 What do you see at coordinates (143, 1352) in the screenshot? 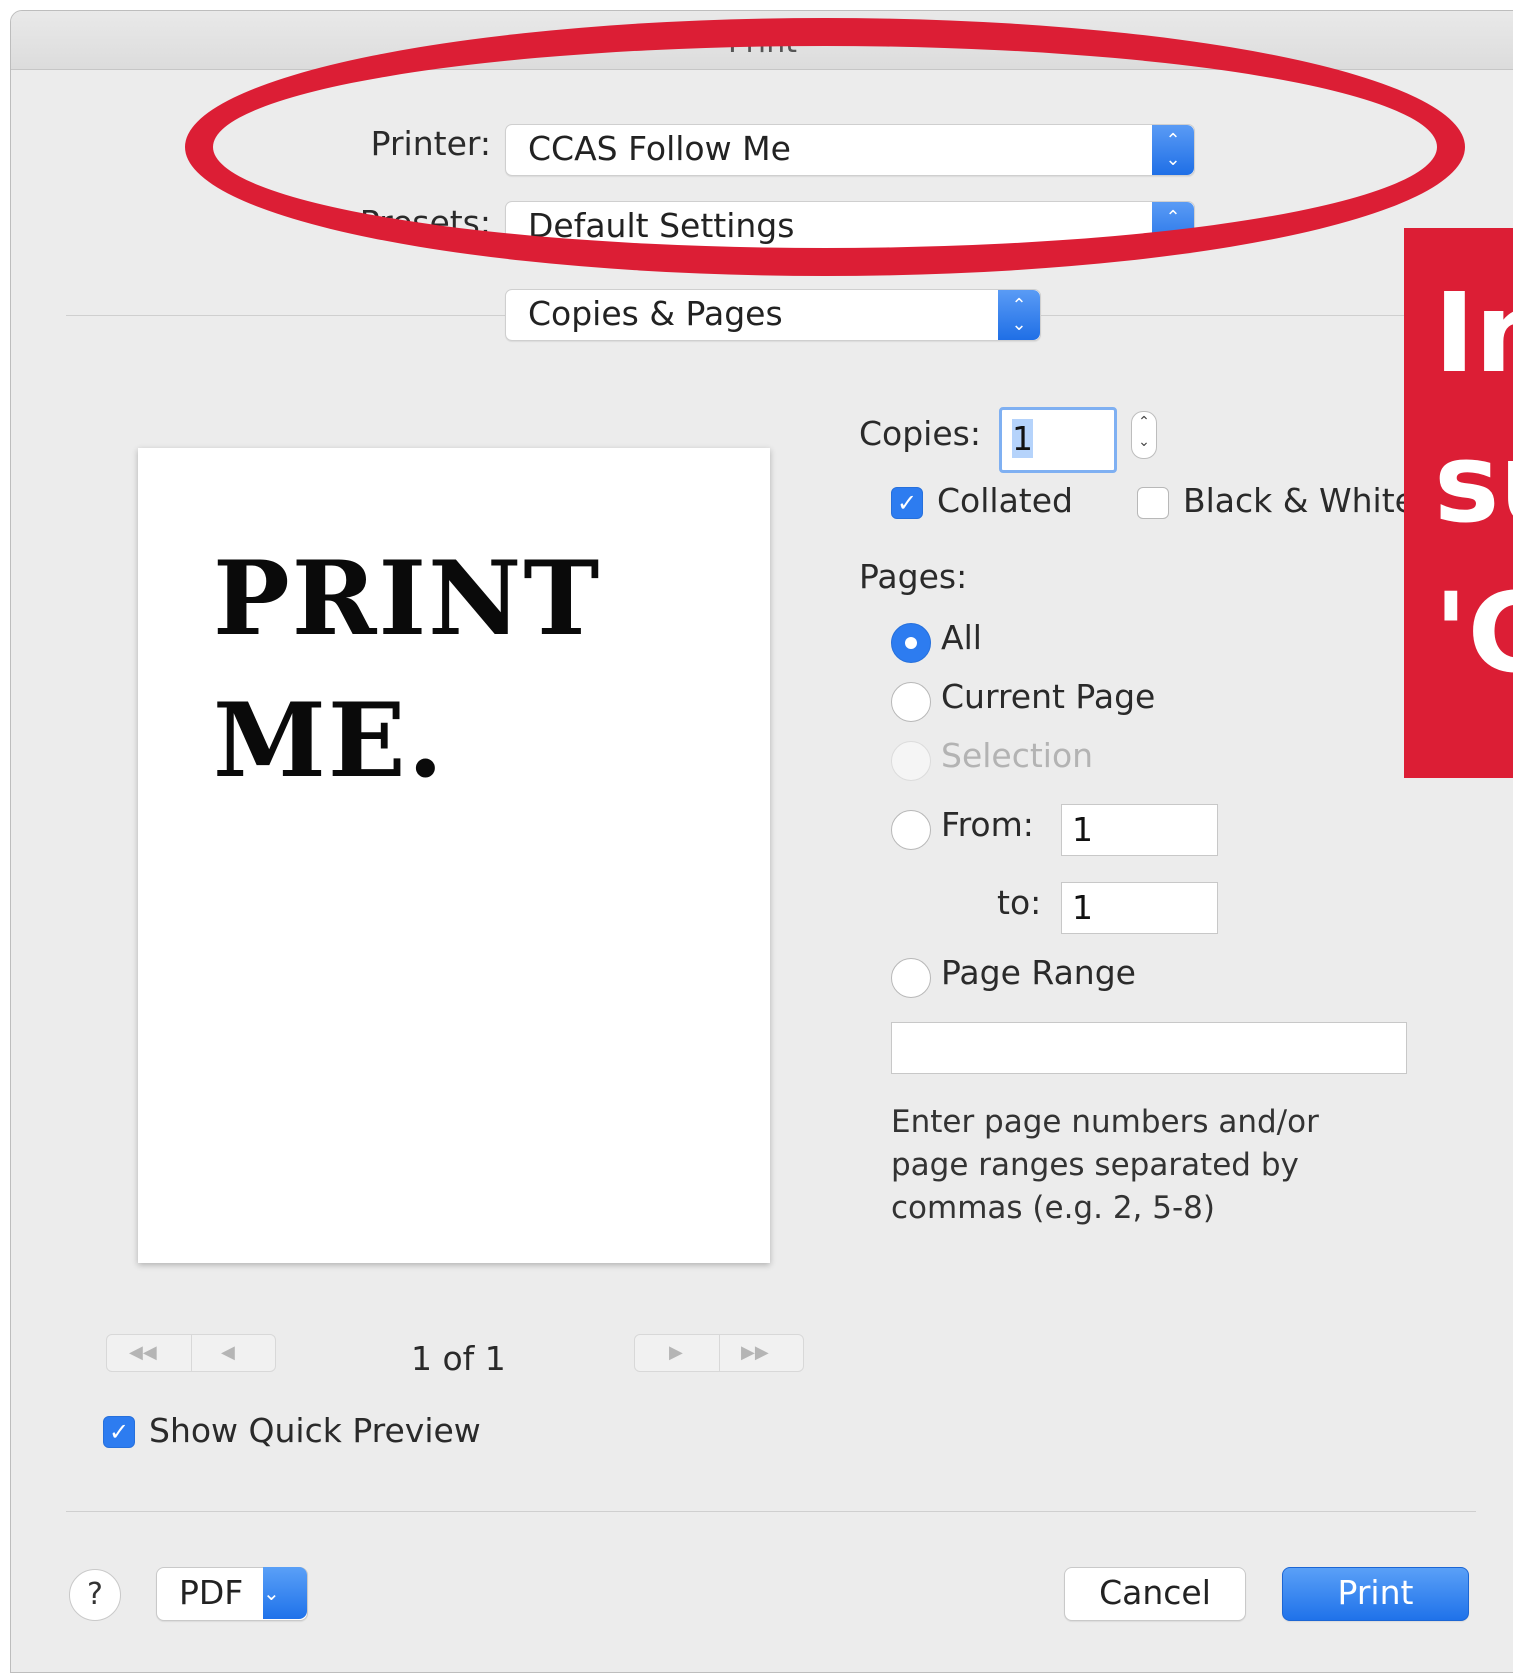
I see `first-page-icon: ◀◀` at bounding box center [143, 1352].